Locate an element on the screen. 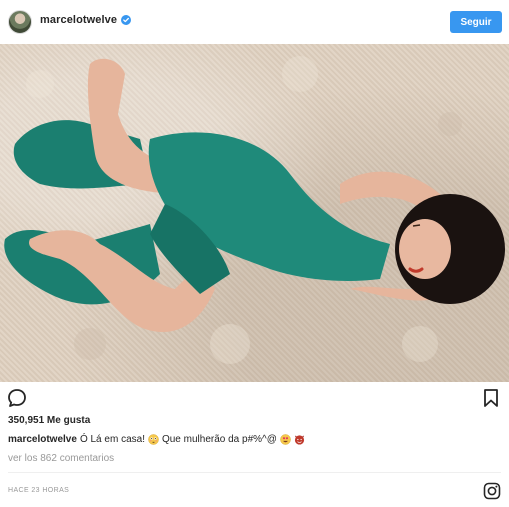 The image size is (509, 507). action-bar is located at coordinates (254, 397).